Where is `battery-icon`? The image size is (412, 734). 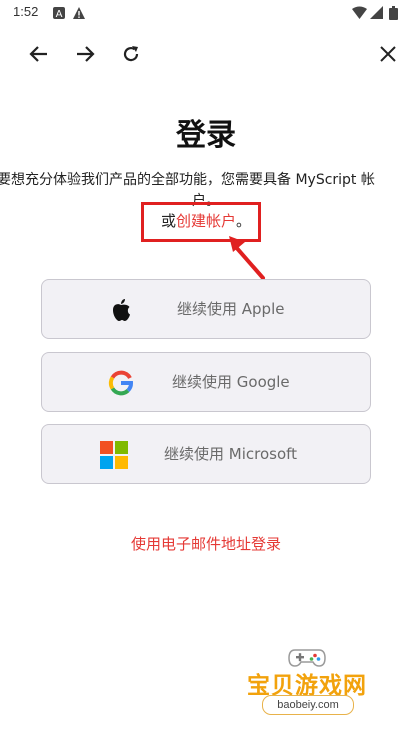 battery-icon is located at coordinates (393, 14).